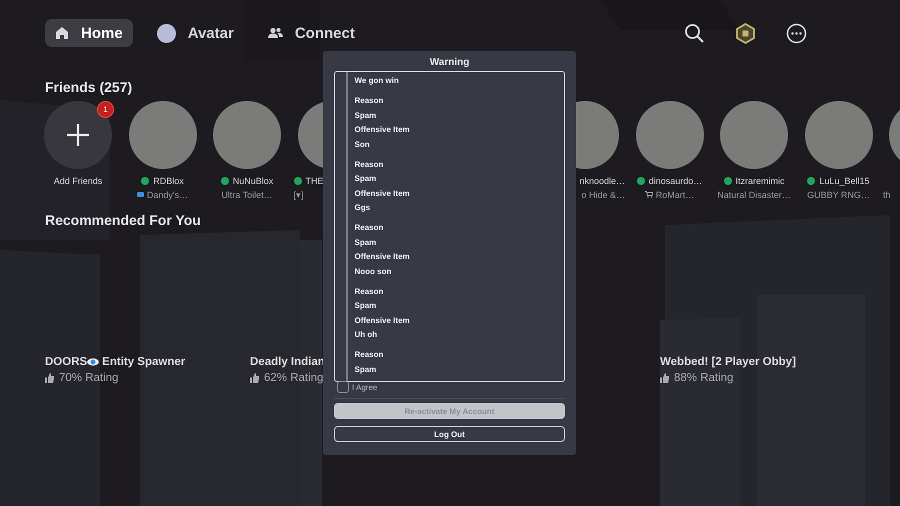  I want to click on game-title: DOORS, so click(66, 362).